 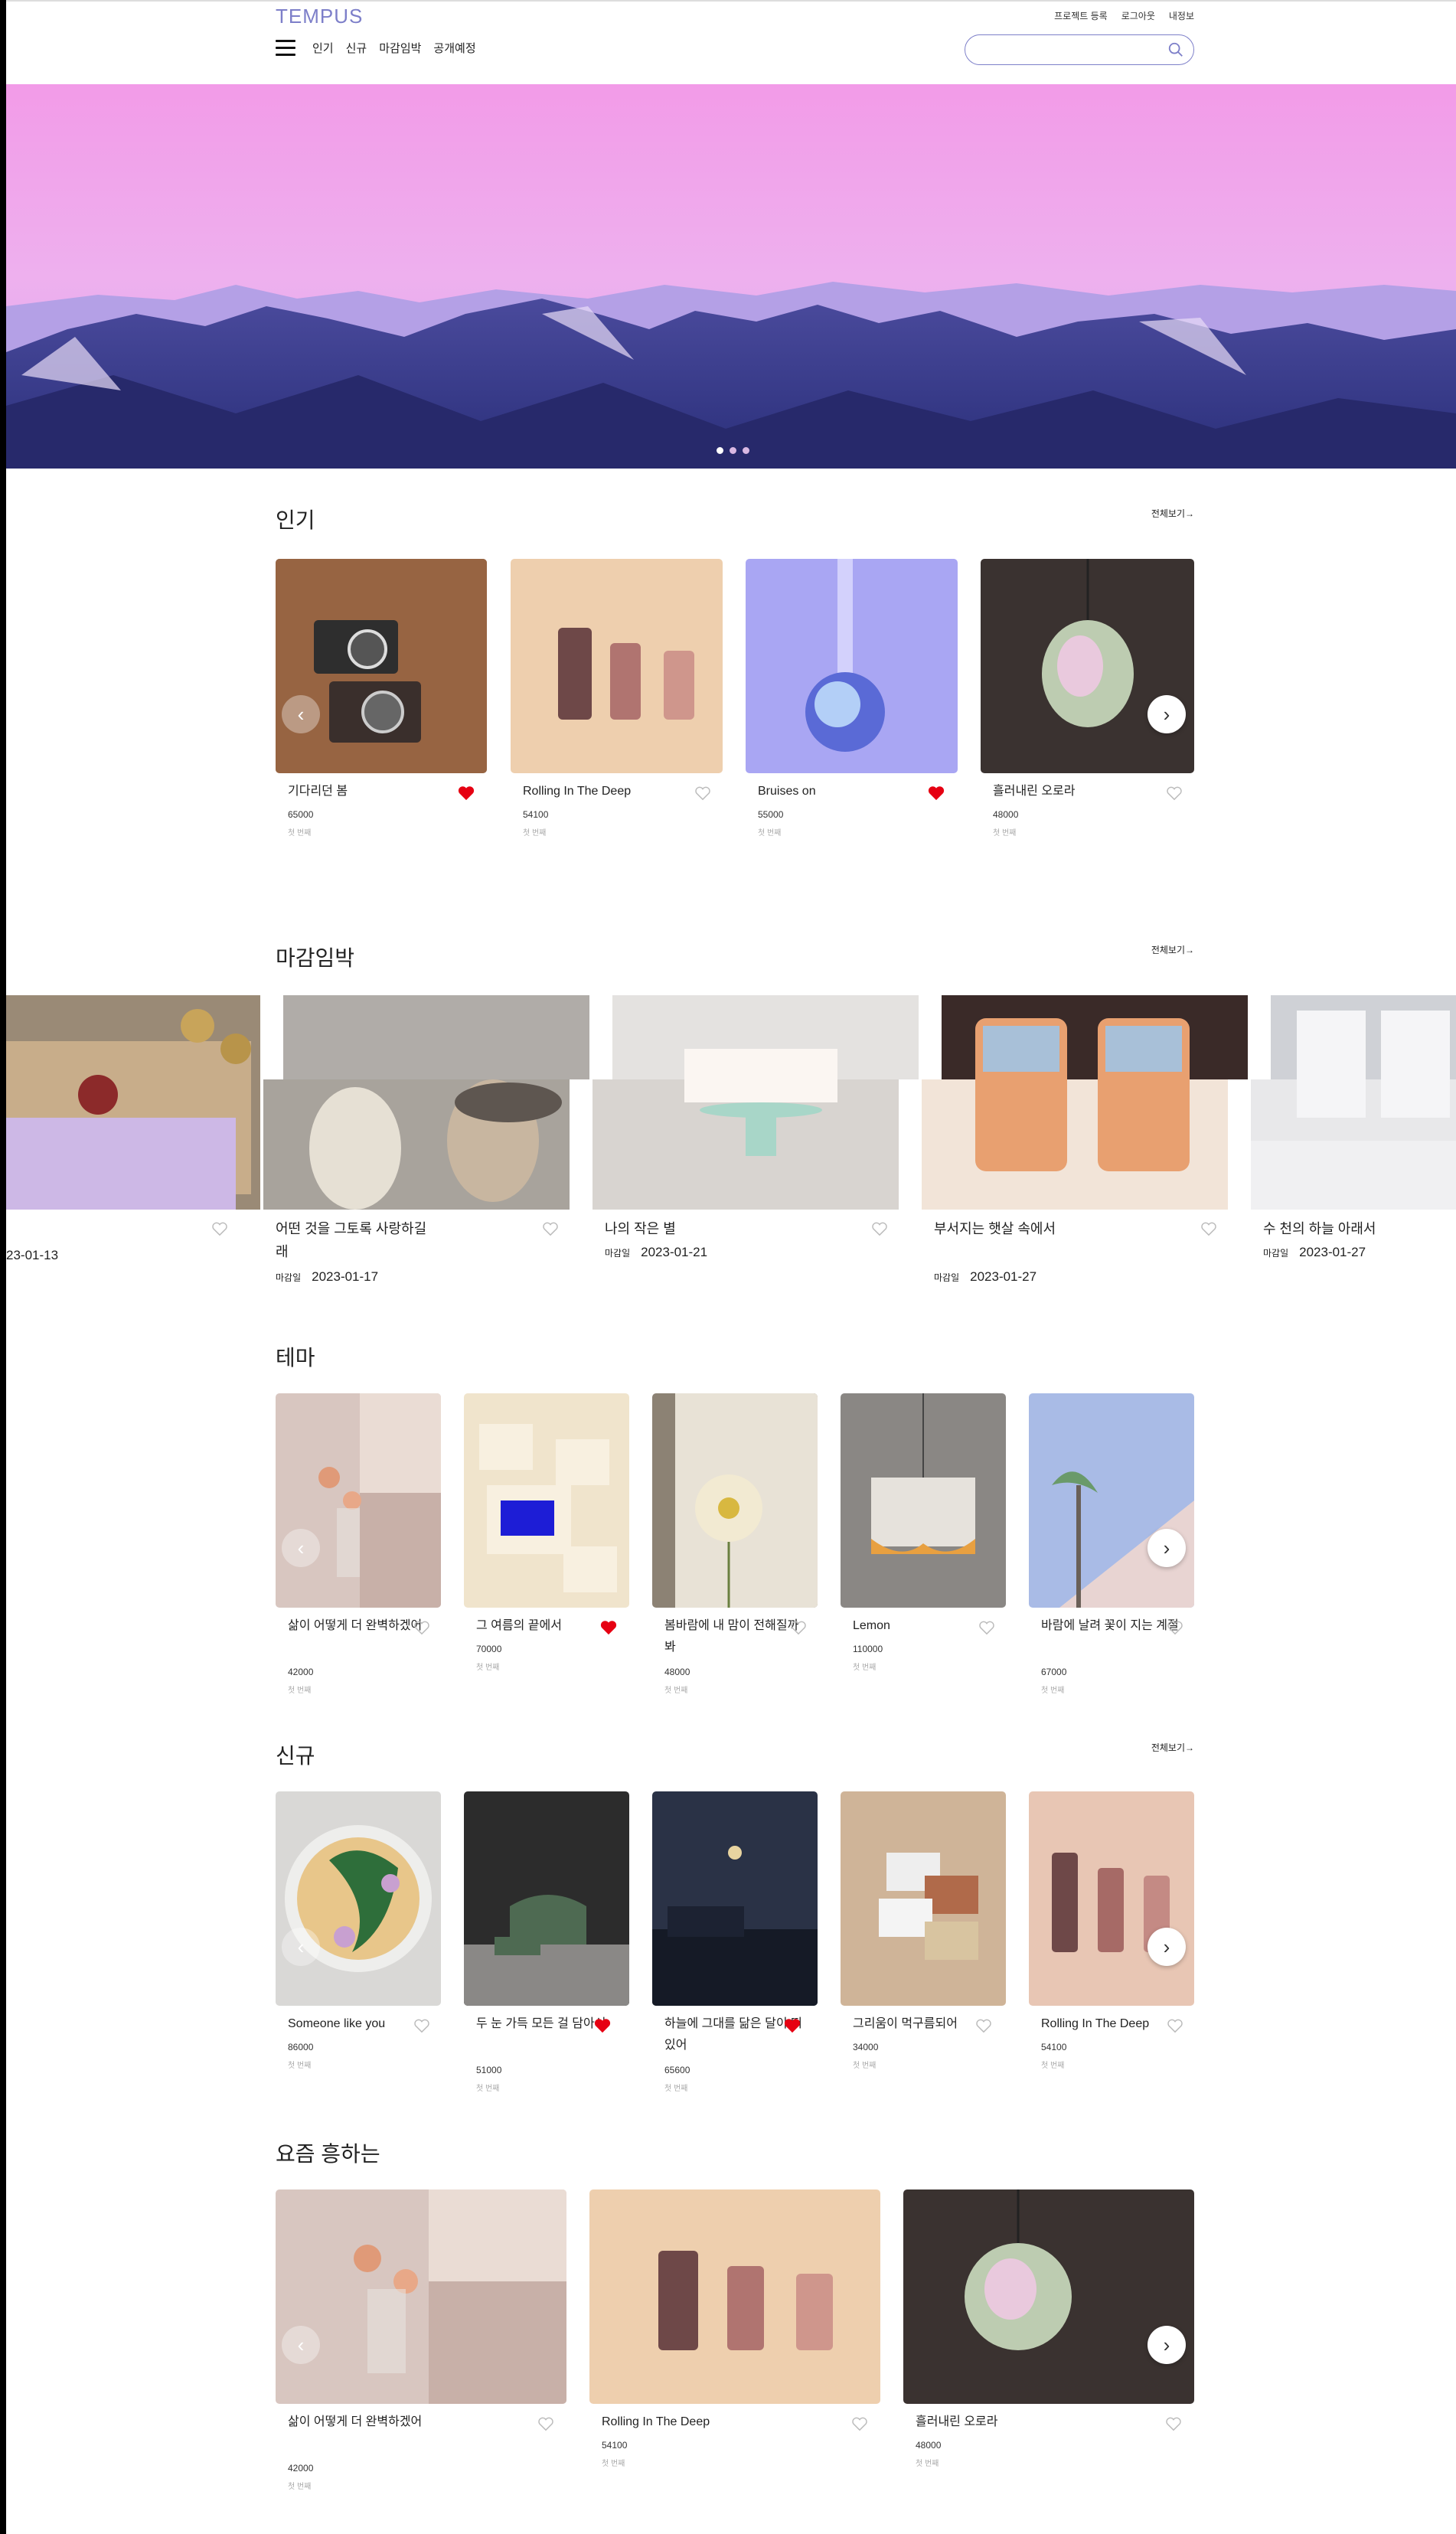 I want to click on product-card: 그 여름의 끝에서 70000 첫 번째, so click(x=546, y=1532).